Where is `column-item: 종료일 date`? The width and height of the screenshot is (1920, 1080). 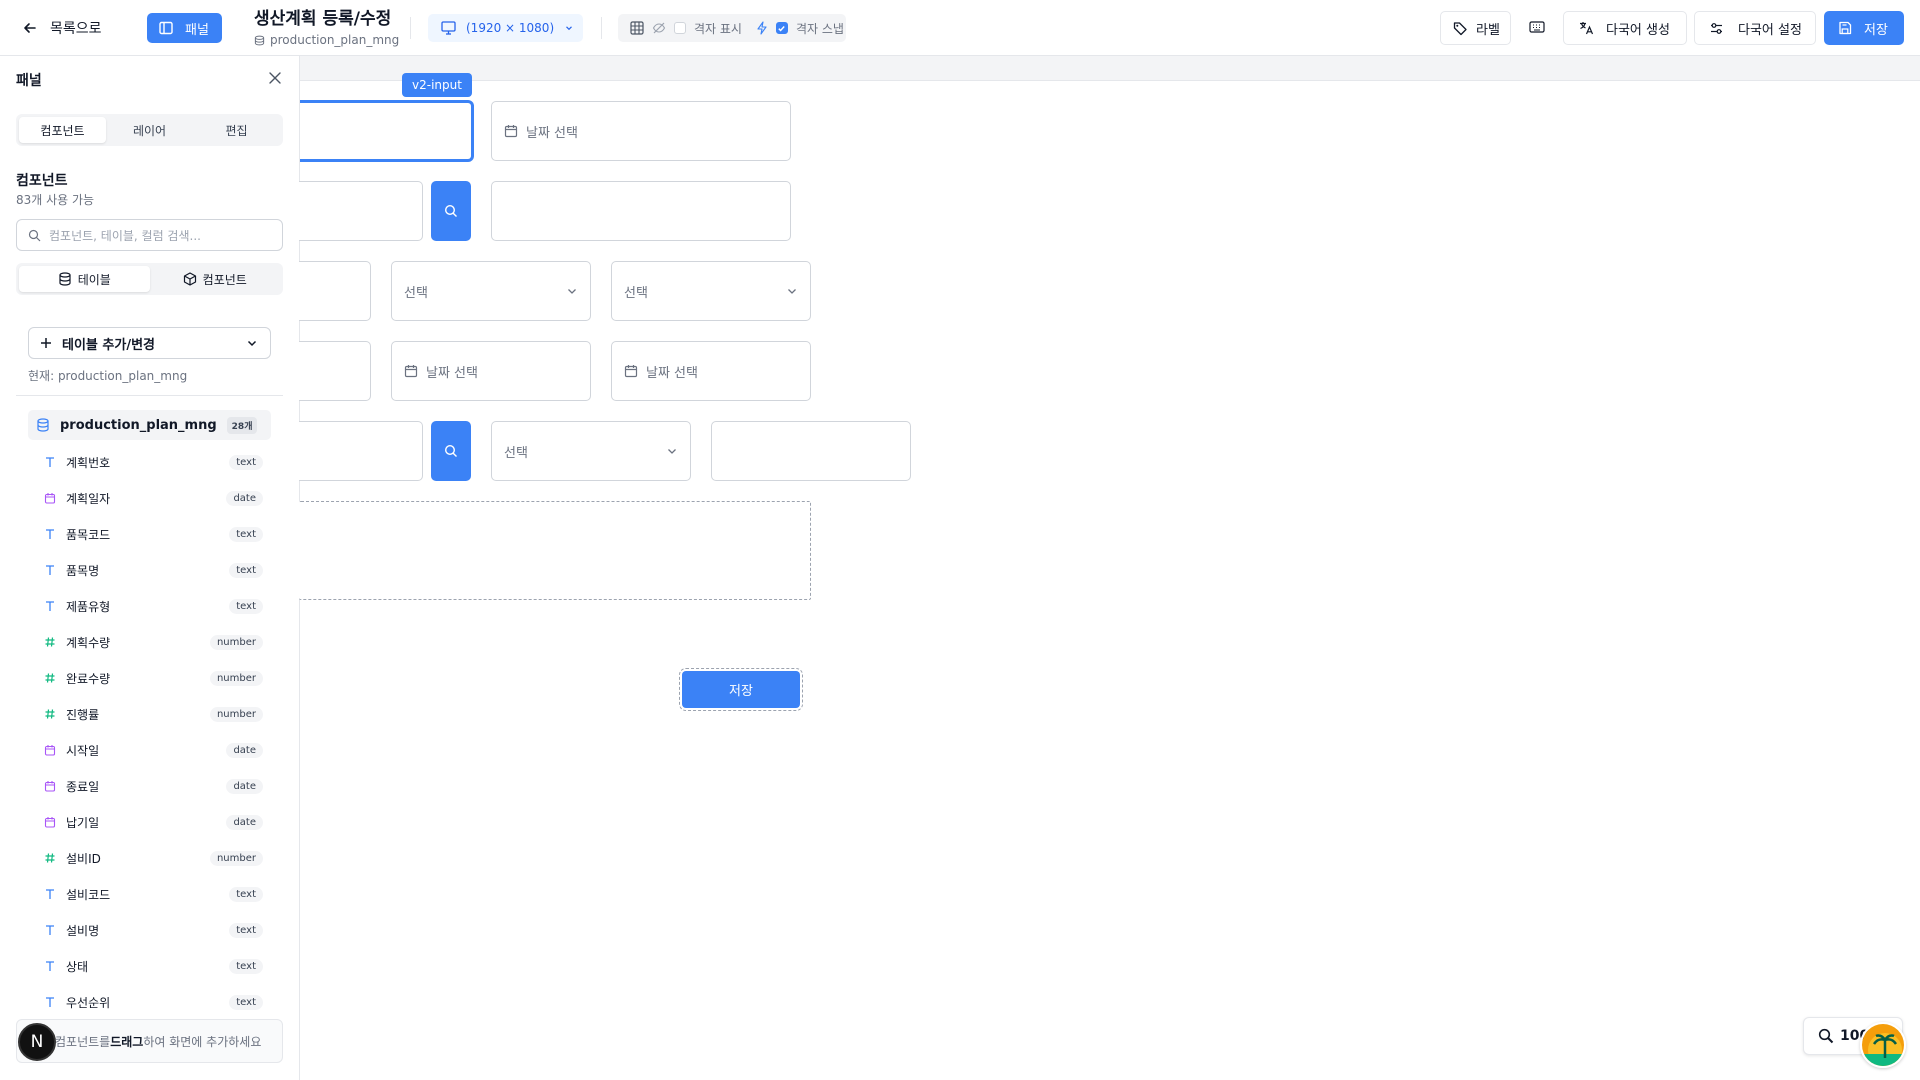
column-item: 종료일 date is located at coordinates (149, 786).